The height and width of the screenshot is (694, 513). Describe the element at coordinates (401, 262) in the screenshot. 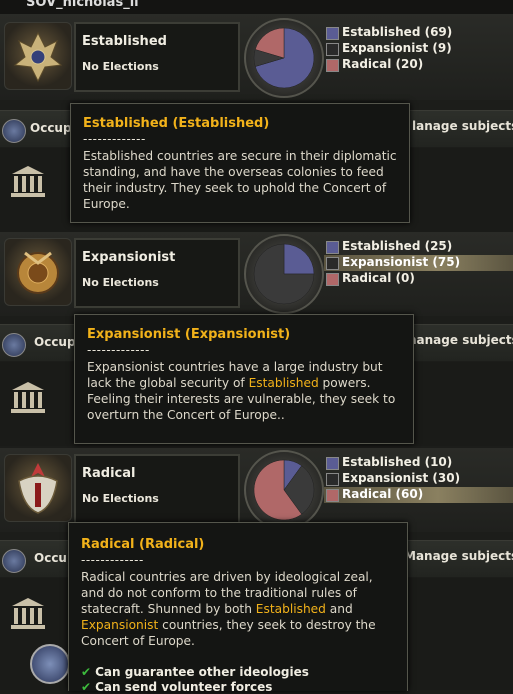

I see `legend-label: Expansionist (75)` at that location.